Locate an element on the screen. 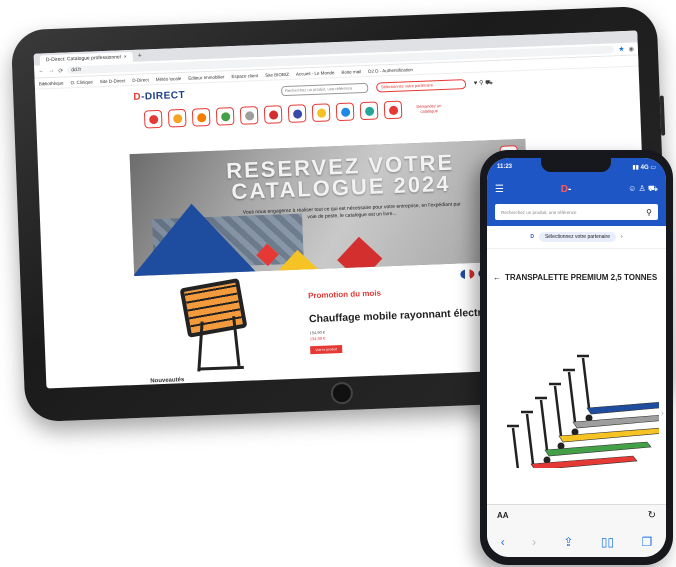 Image resolution: width=676 pixels, height=567 pixels. chevron-right-icon: › is located at coordinates (622, 237).